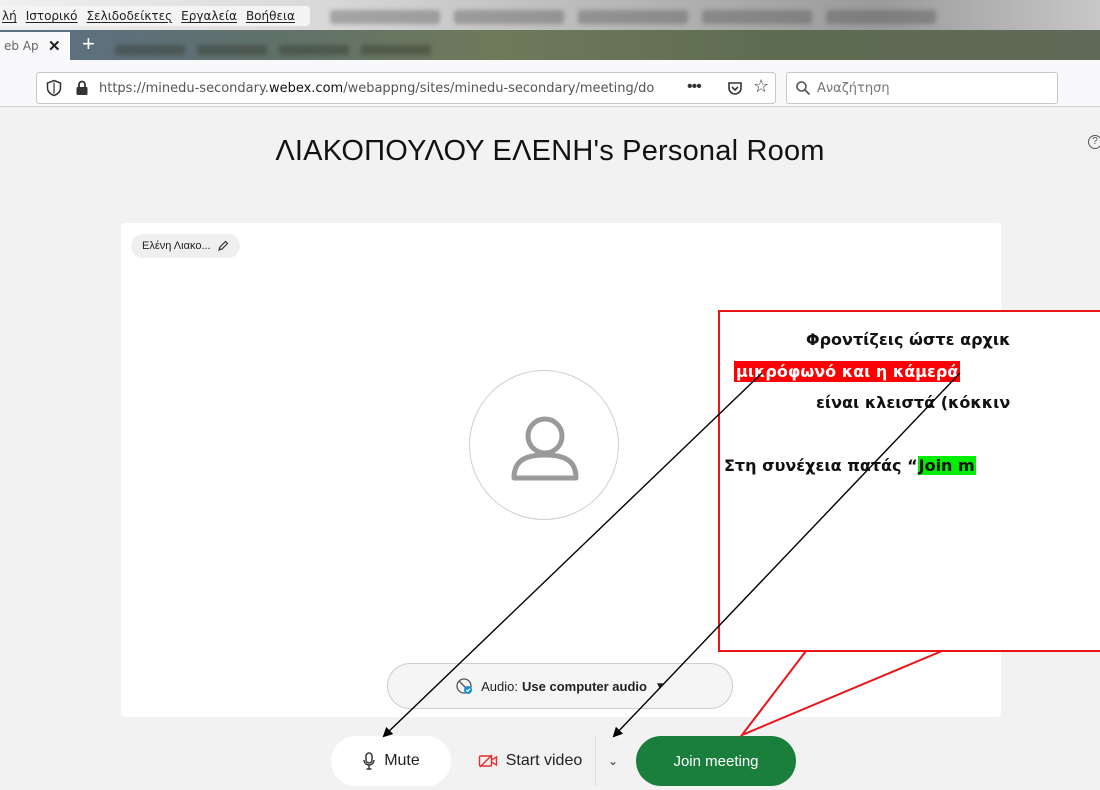  Describe the element at coordinates (550, 151) in the screenshot. I see `page-title: ΛΙΑΚΟΠΟΥΛΟΥ ΕΛΕΝΗ's Personal Room` at that location.